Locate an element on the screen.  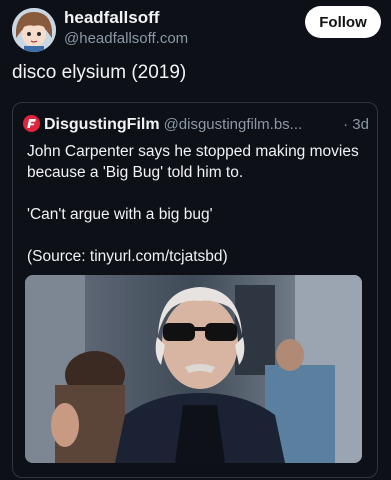
quoted-post-header: DisgustingFilm @disgustingfilm.bs... · 3d is located at coordinates (196, 126).